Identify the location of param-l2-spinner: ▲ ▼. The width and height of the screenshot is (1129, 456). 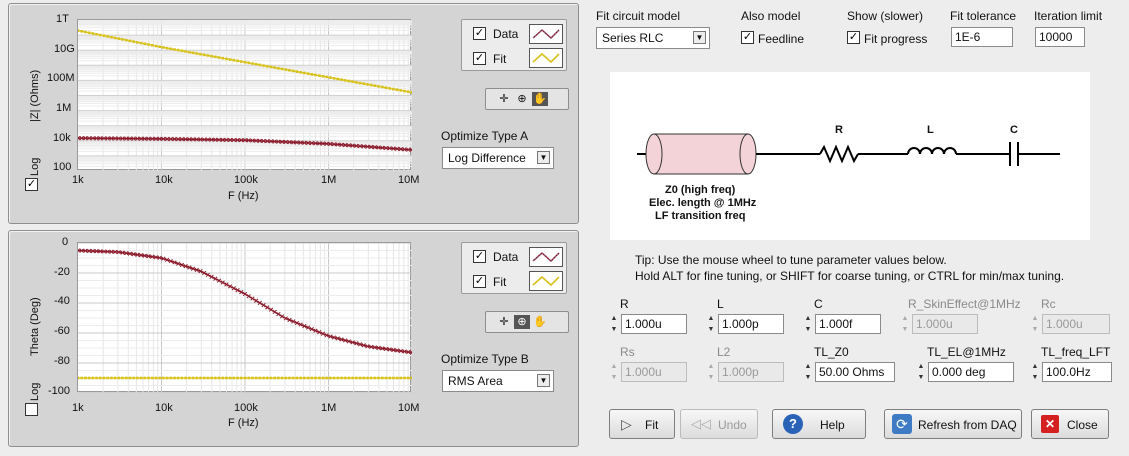
(711, 372).